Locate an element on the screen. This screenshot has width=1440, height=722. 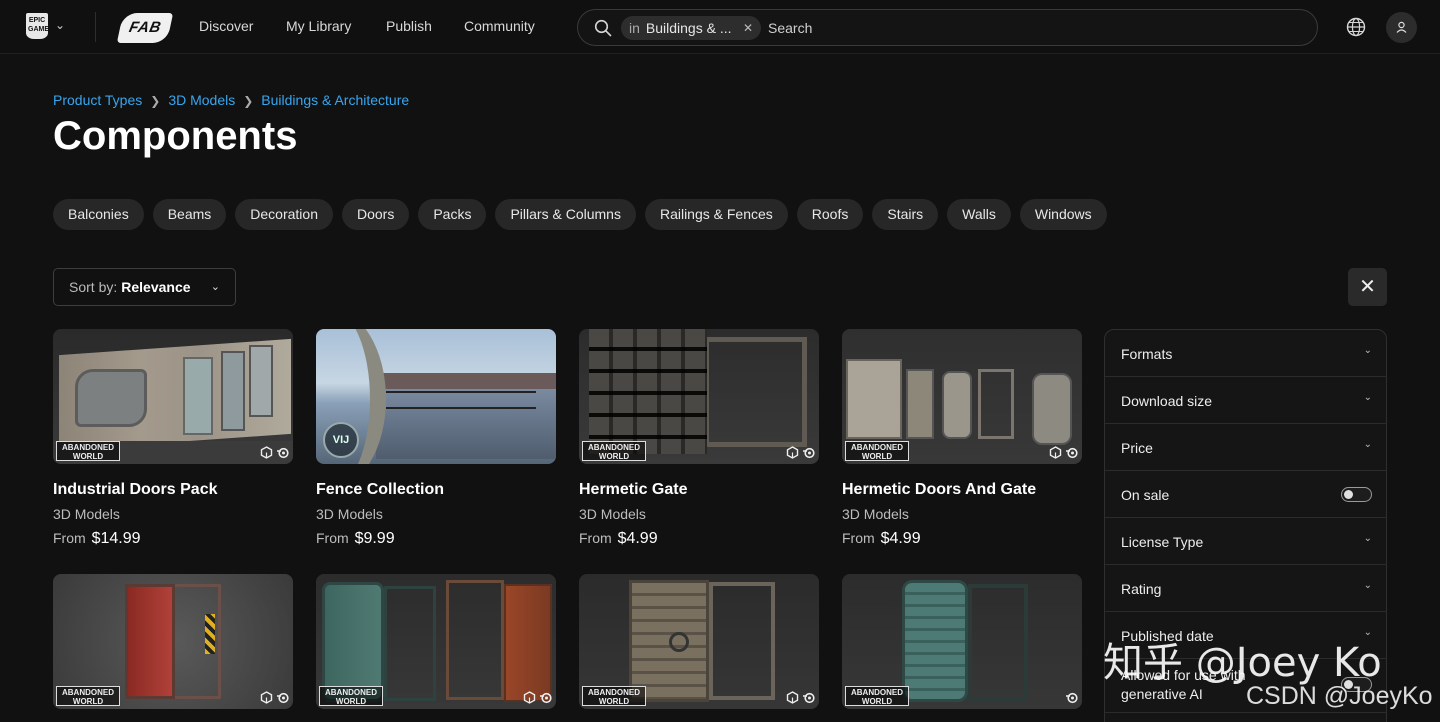
product-title: Hermetic Doors And Gate is located at coordinates (939, 490).